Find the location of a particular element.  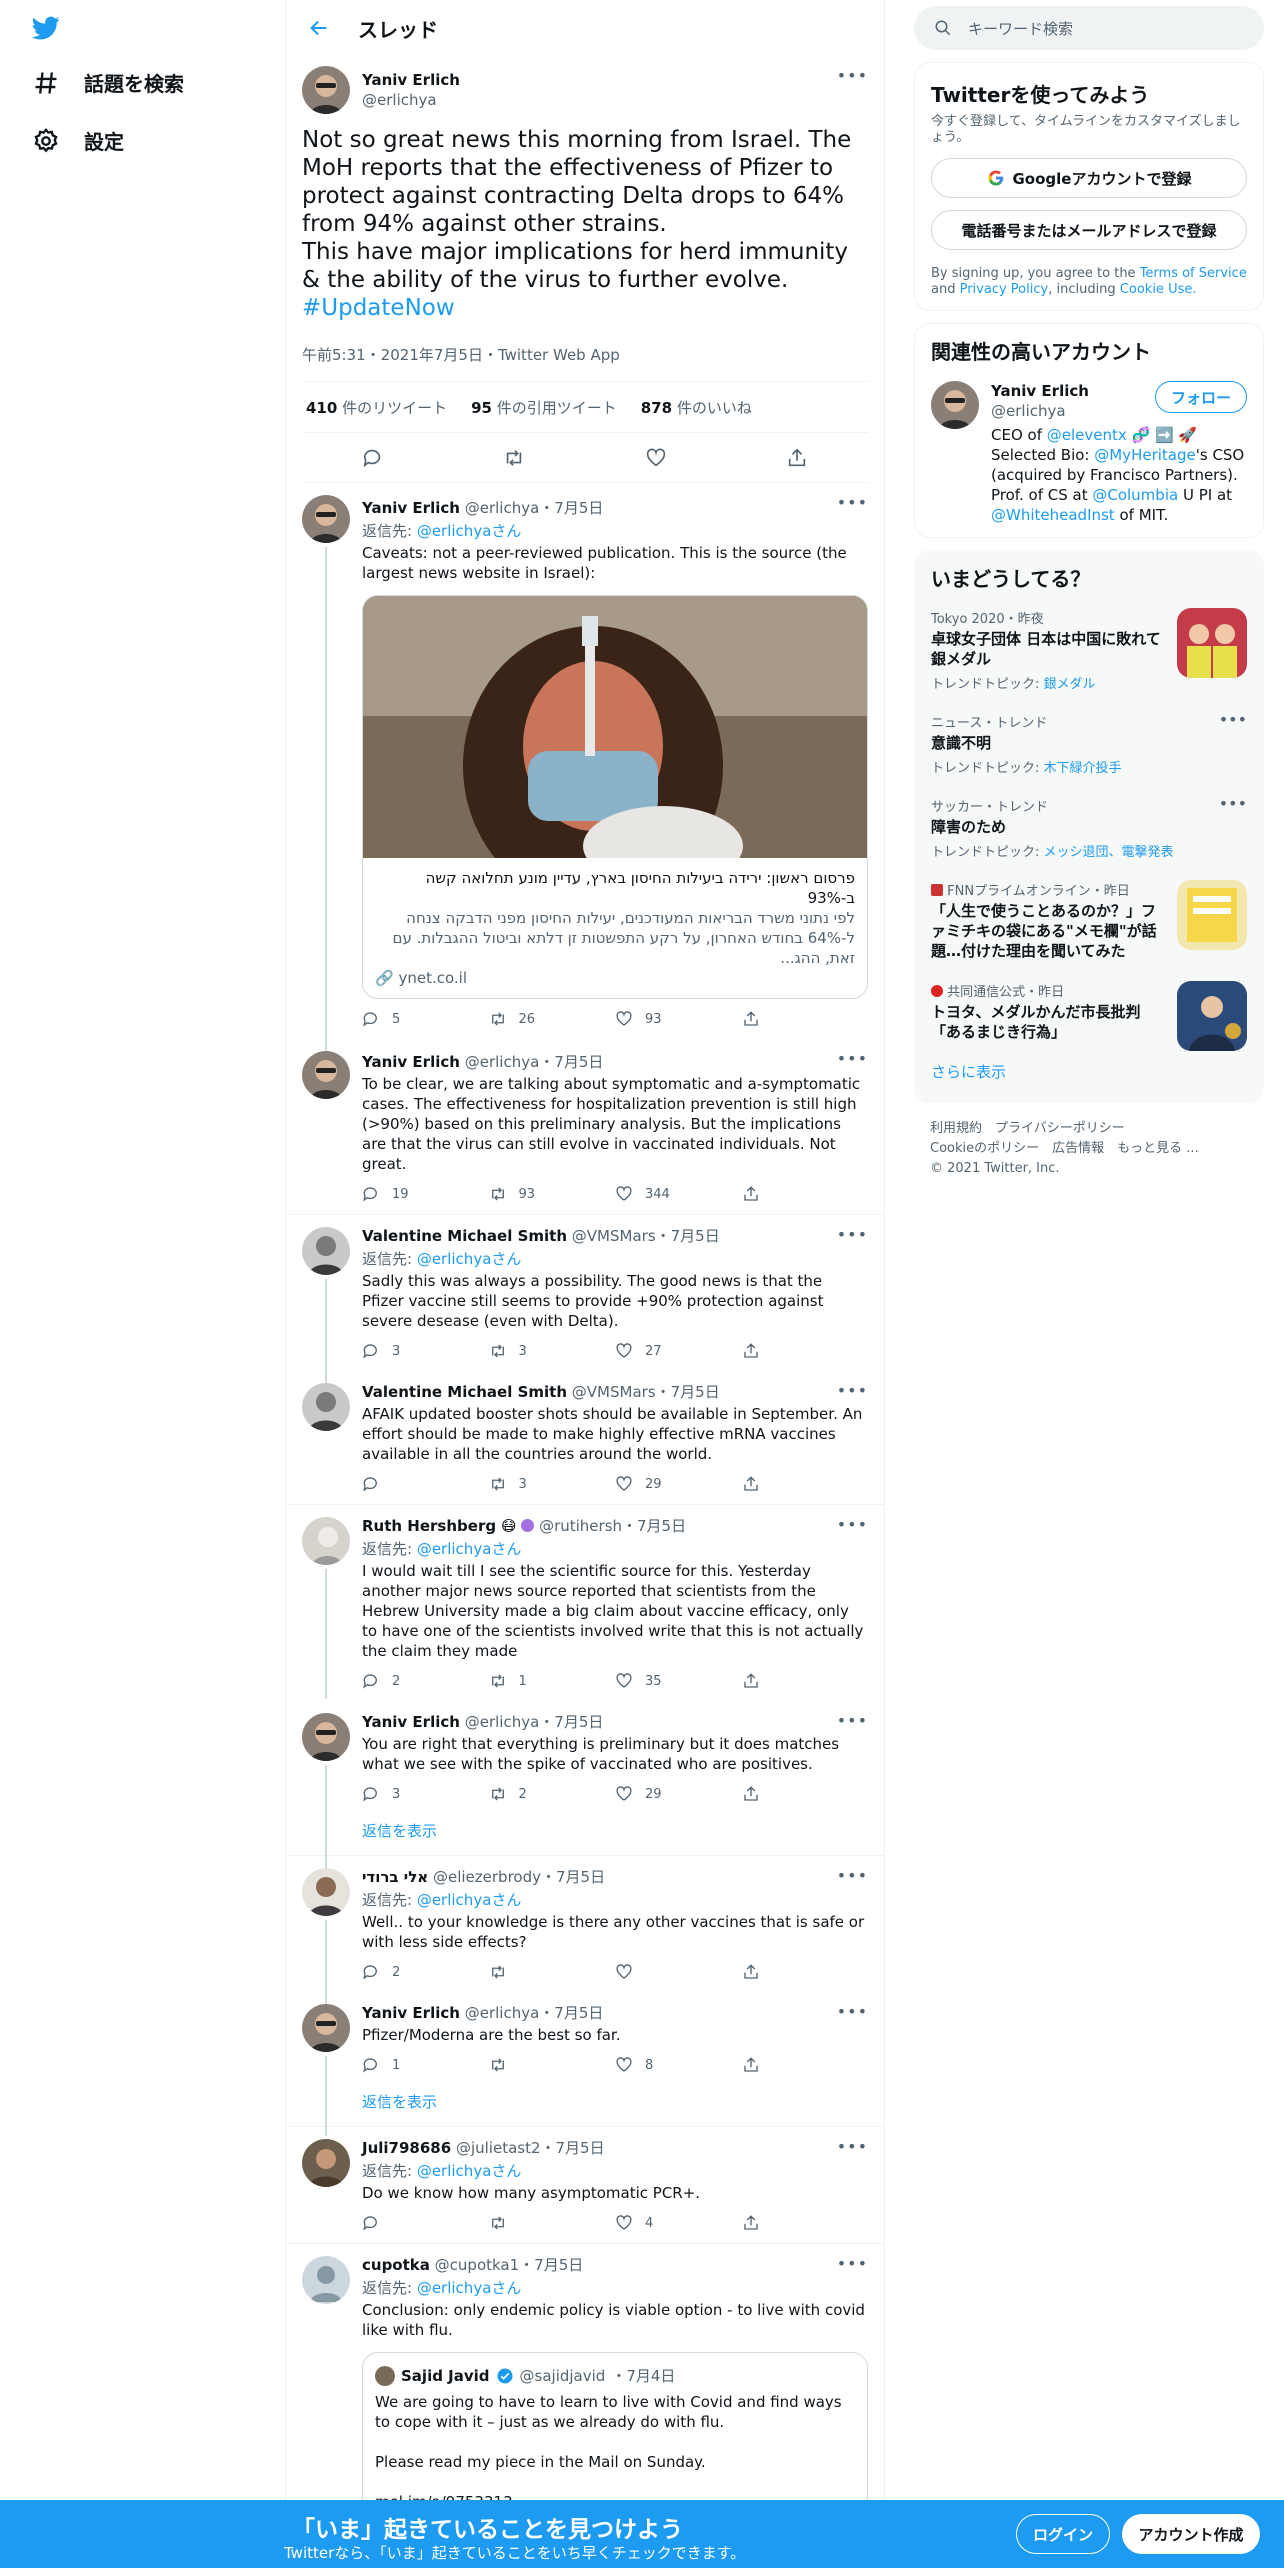

nav-settings: 設定 is located at coordinates (78, 140).